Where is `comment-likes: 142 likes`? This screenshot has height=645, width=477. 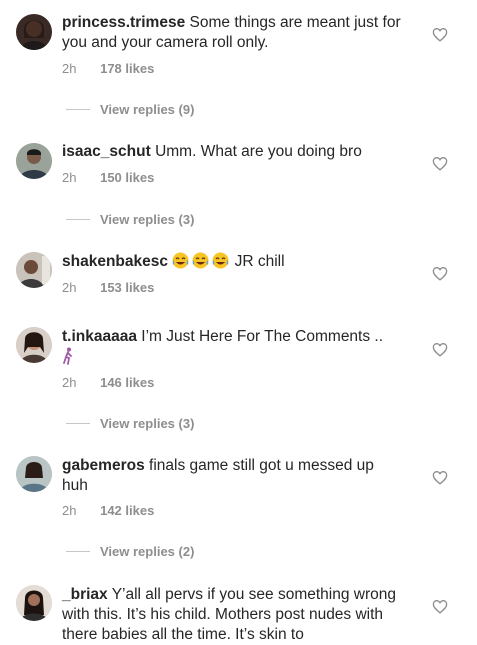
comment-likes: 142 likes is located at coordinates (127, 510).